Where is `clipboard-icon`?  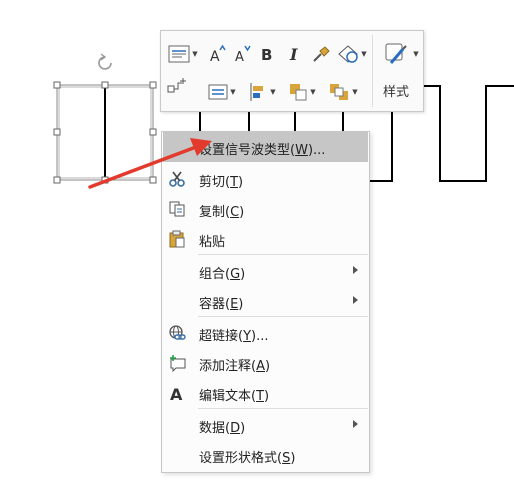 clipboard-icon is located at coordinates (177, 239).